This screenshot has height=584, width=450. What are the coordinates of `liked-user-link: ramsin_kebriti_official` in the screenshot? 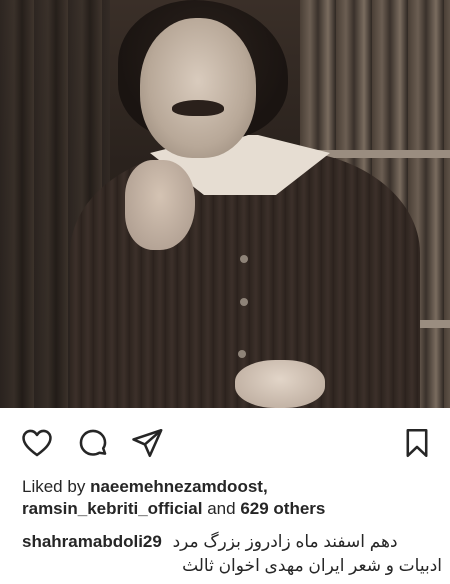 It's located at (112, 508).